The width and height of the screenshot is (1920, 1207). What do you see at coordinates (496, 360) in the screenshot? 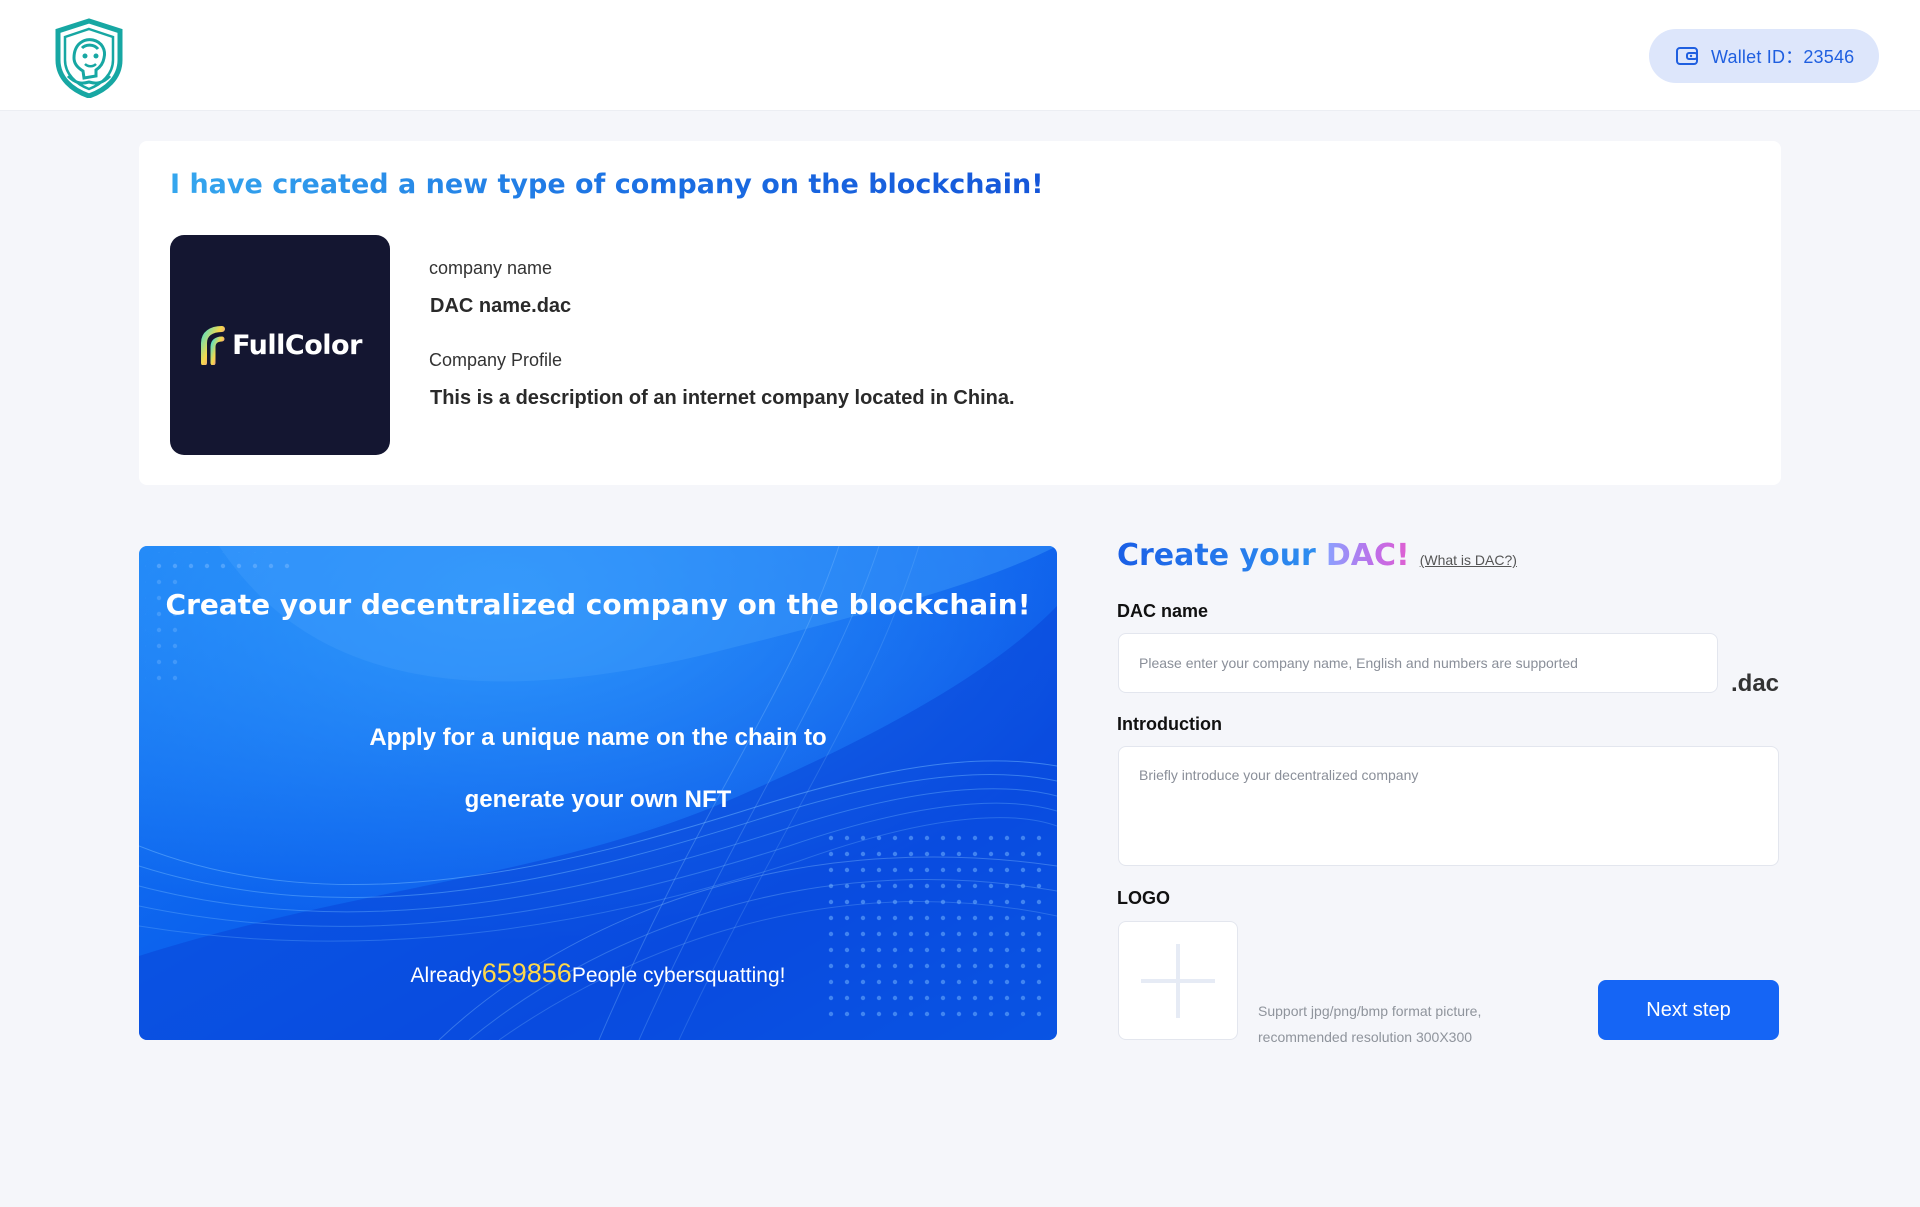
I see `company-profile-label: Company Profile` at bounding box center [496, 360].